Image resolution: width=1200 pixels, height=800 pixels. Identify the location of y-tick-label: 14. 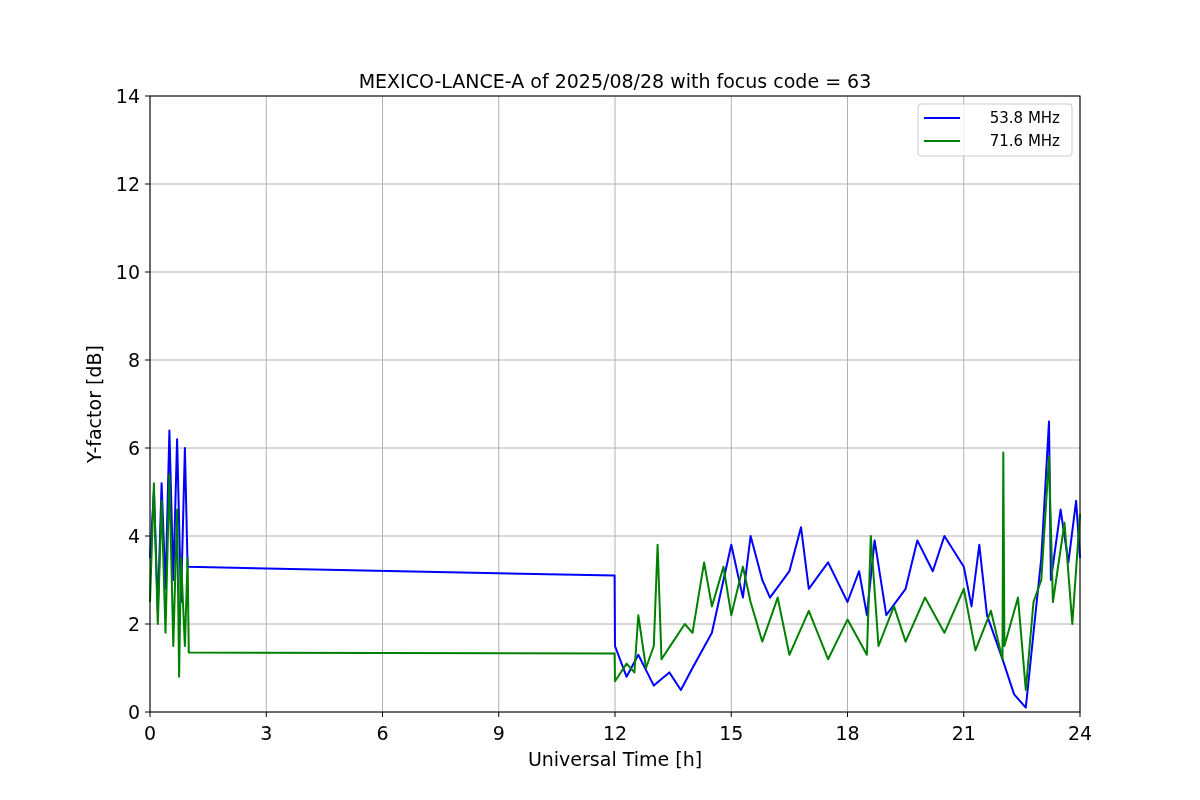
(127, 96).